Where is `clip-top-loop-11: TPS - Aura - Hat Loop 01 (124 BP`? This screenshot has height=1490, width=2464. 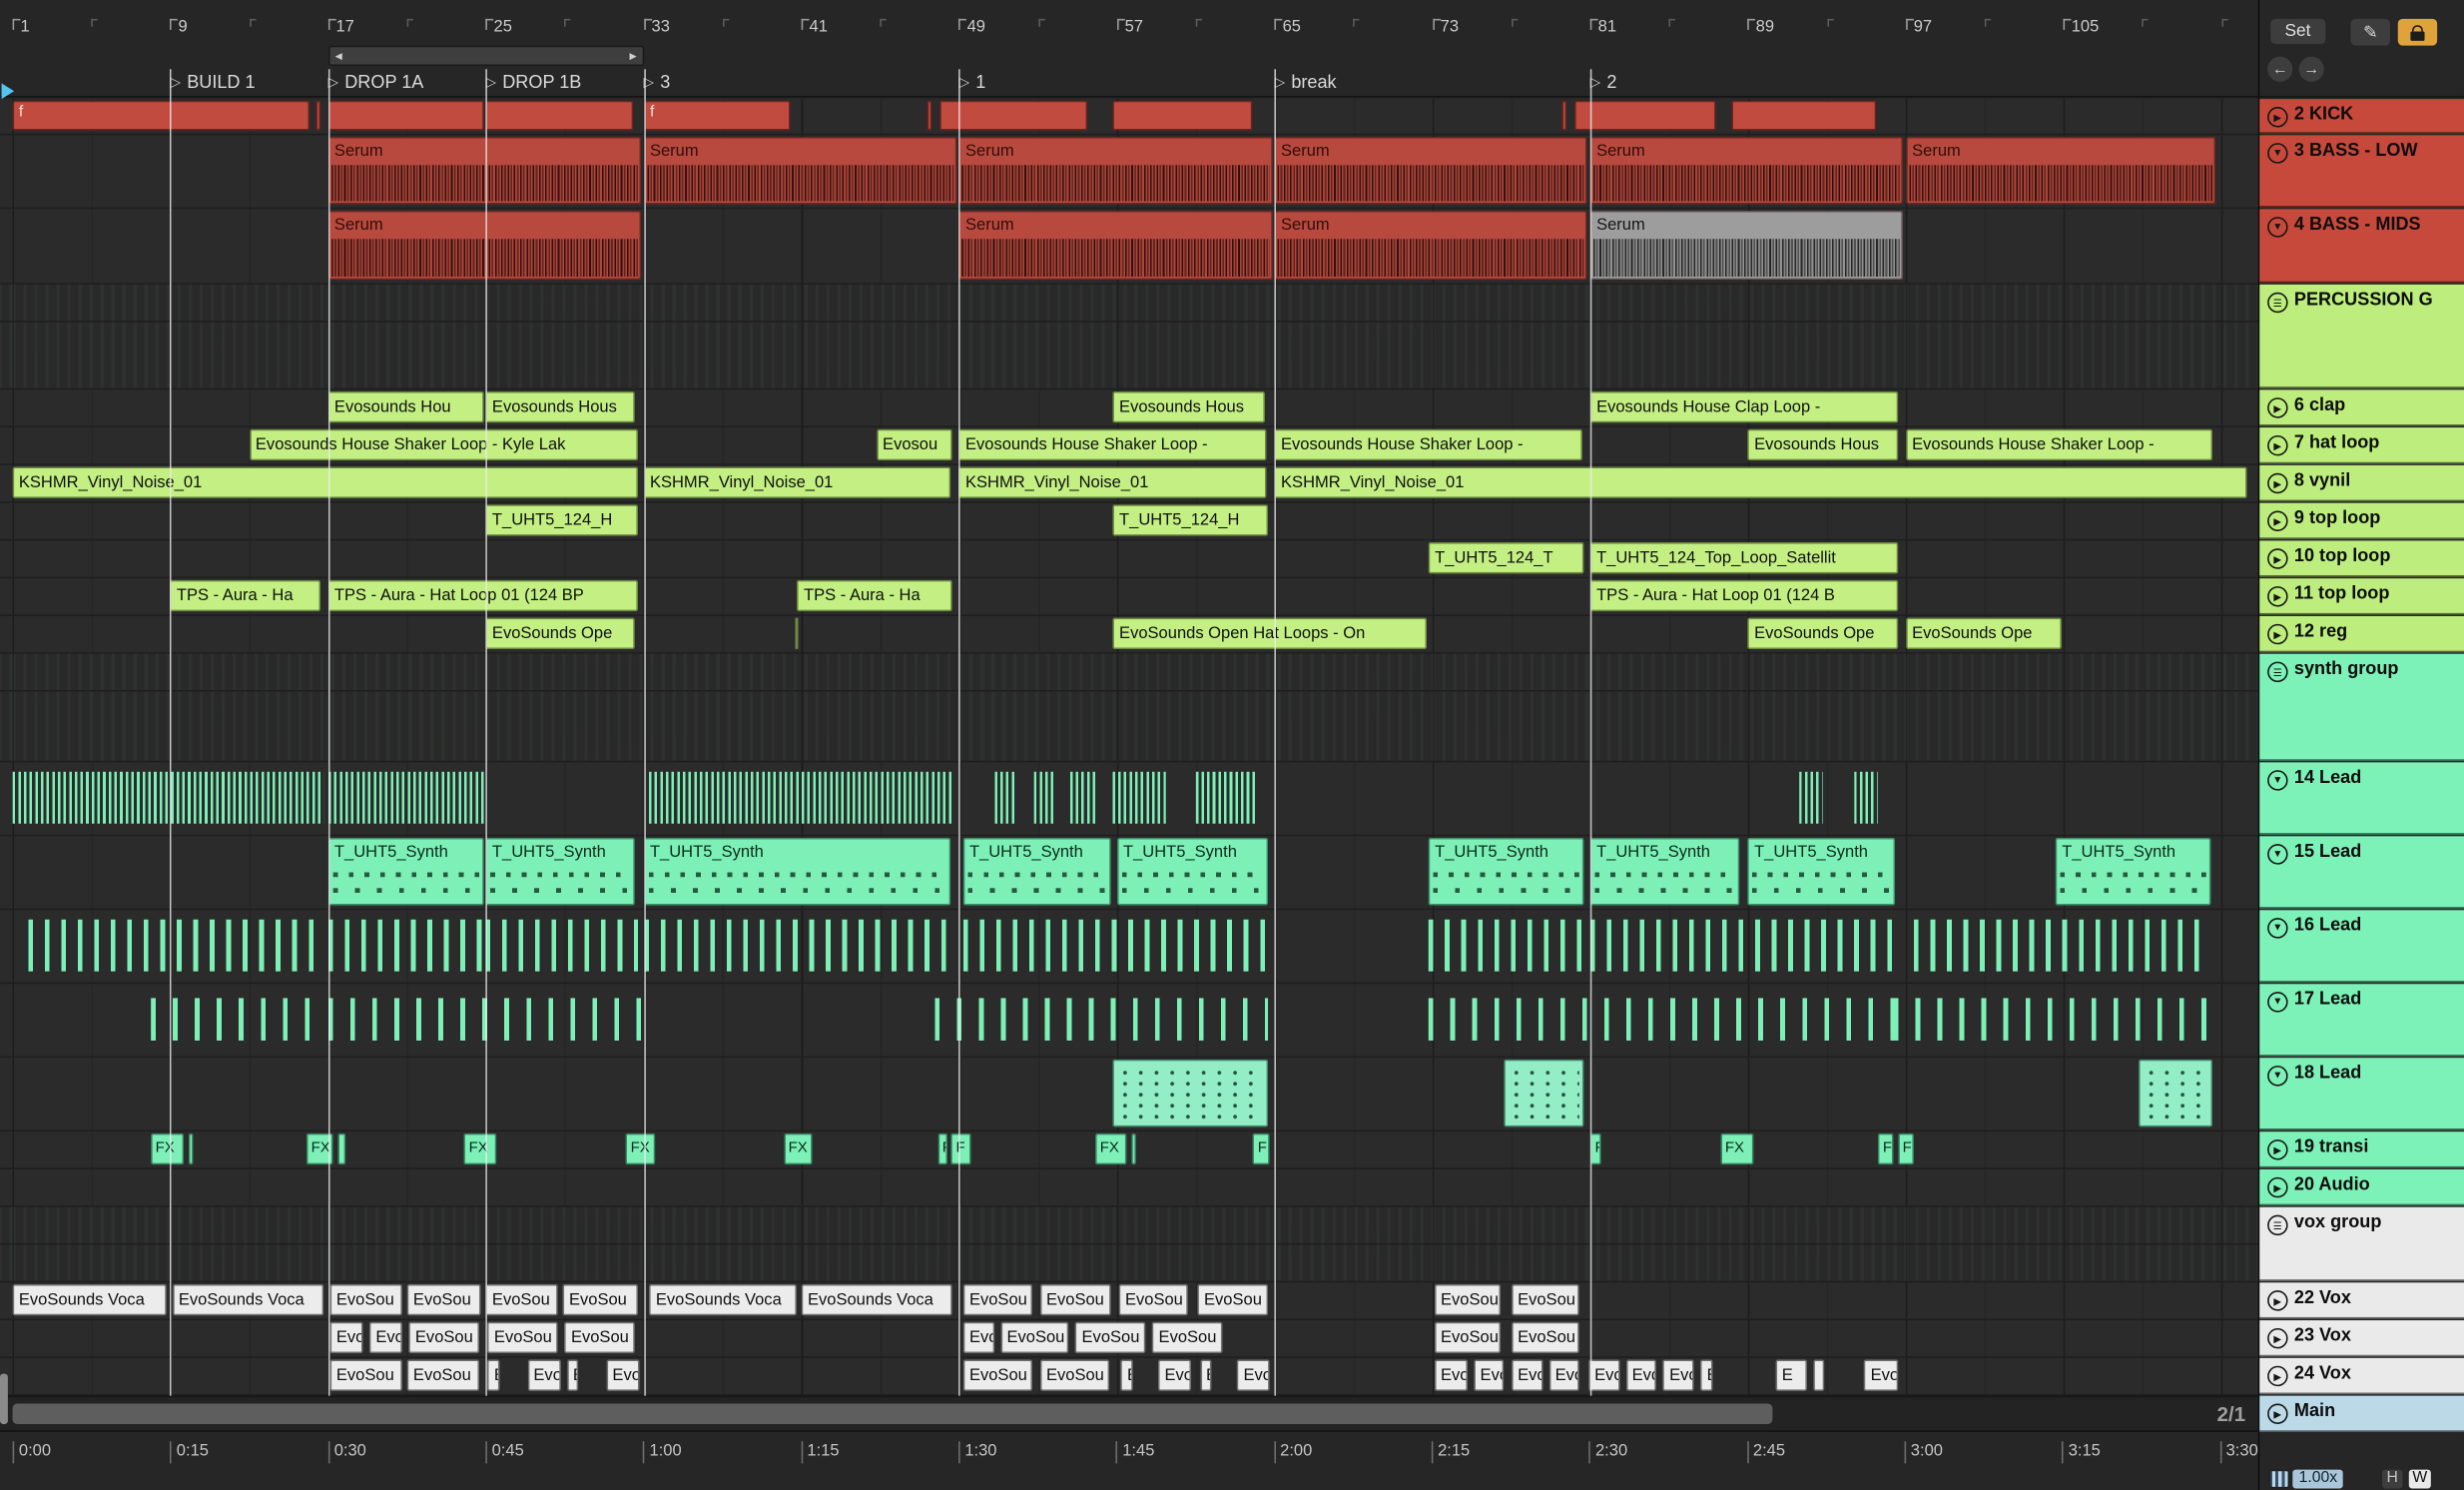 clip-top-loop-11: TPS - Aura - Hat Loop 01 (124 BP is located at coordinates (482, 595).